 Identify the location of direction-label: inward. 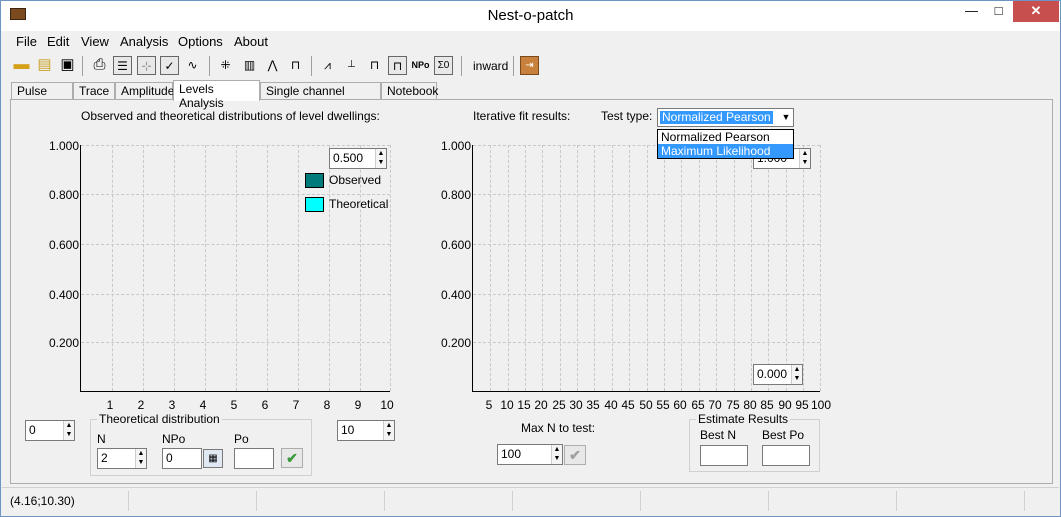
(490, 66).